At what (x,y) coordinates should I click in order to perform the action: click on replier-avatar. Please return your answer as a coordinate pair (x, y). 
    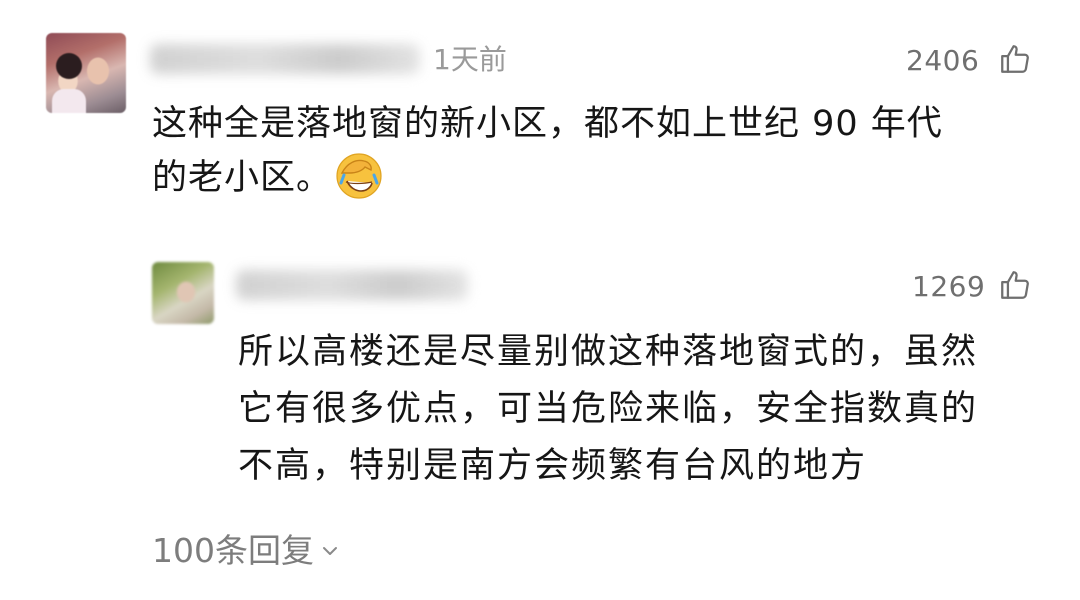
    Looking at the image, I should click on (183, 293).